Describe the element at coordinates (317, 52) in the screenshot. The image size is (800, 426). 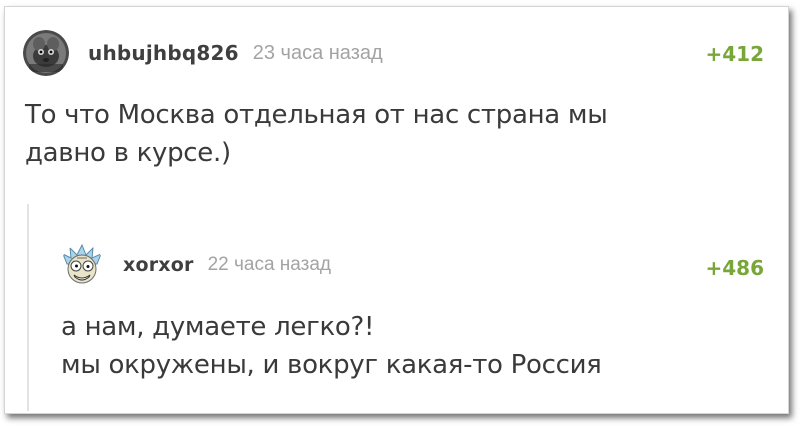
I see `comment-timestamp: 23 часа назад` at that location.